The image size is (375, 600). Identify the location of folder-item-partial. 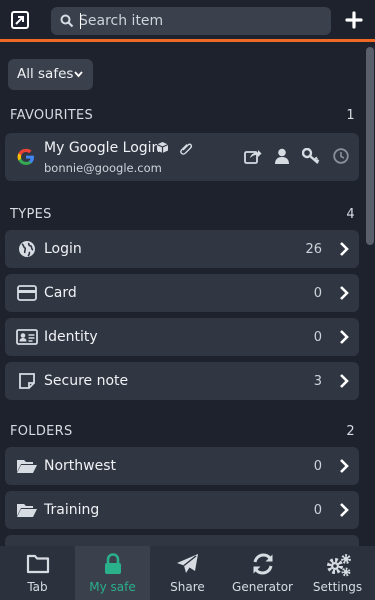
(182, 540).